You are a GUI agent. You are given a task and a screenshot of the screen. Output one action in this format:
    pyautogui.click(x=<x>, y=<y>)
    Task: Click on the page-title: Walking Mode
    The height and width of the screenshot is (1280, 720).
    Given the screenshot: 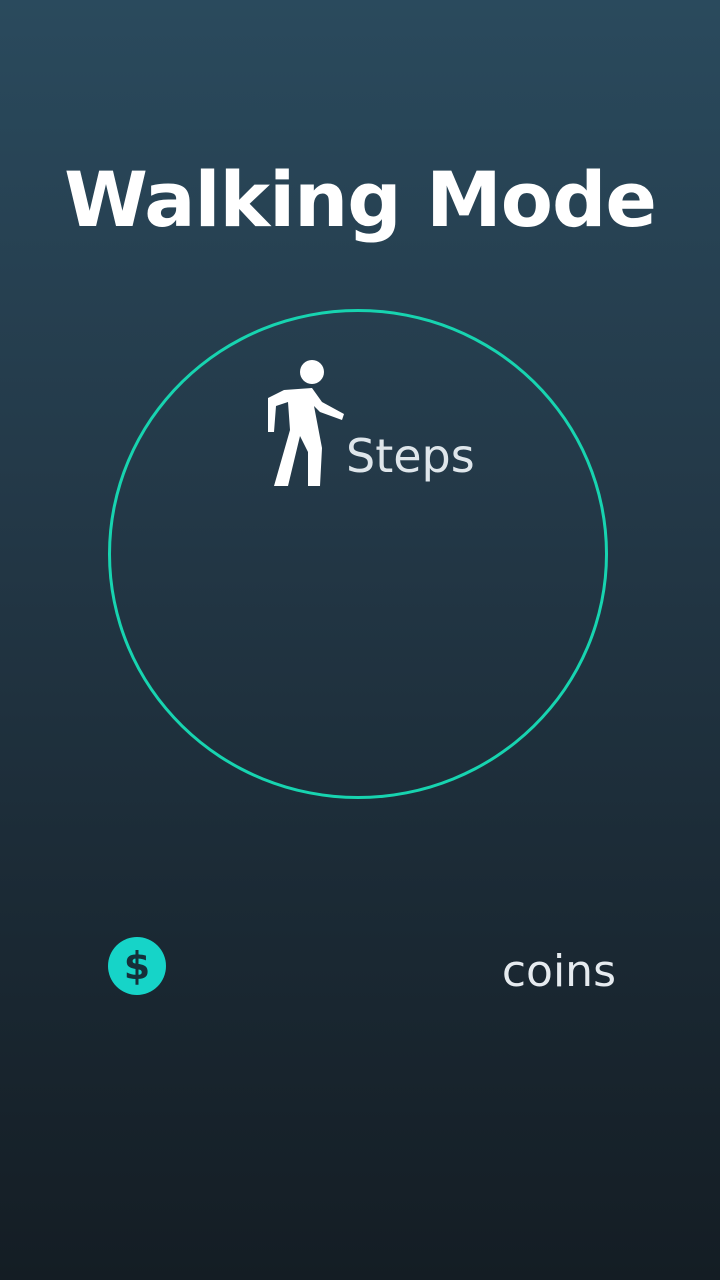 What is the action you would take?
    pyautogui.click(x=360, y=199)
    